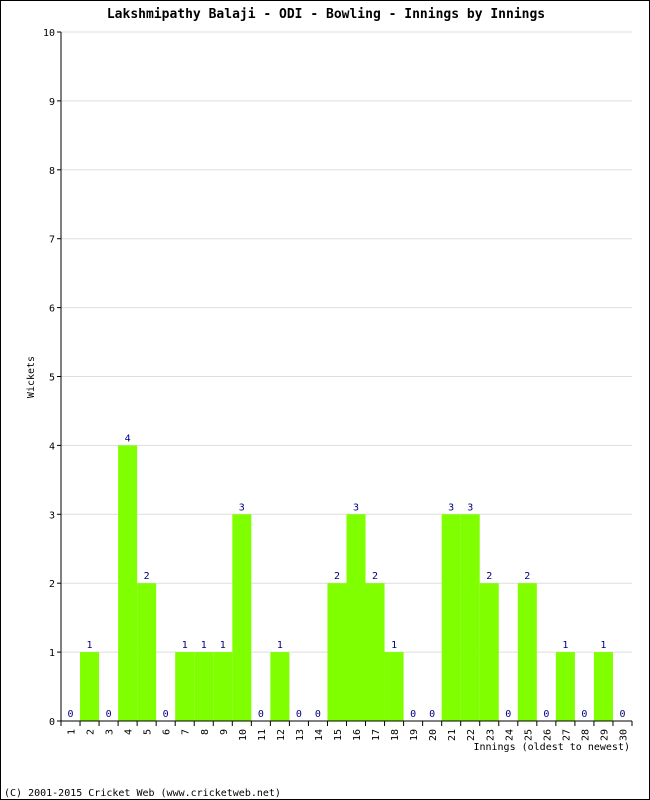  What do you see at coordinates (52, 309) in the screenshot?
I see `y-tick-label: 6` at bounding box center [52, 309].